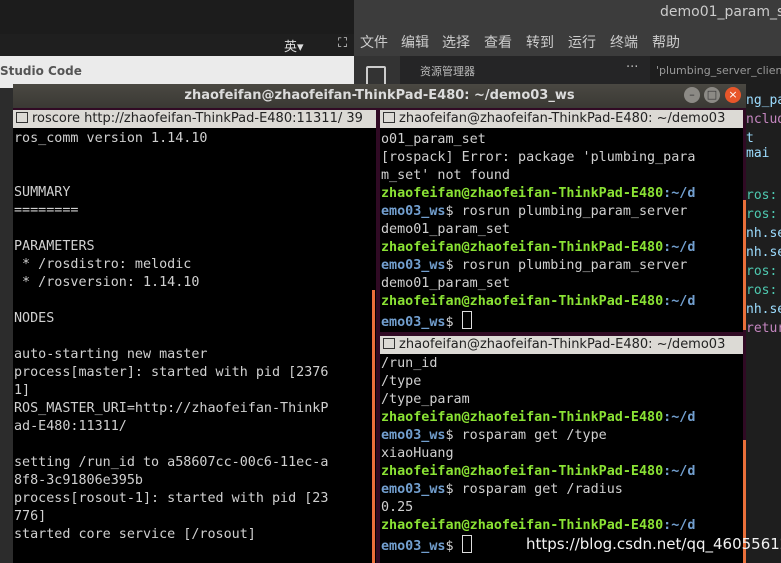  Describe the element at coordinates (718, 70) in the screenshot. I see `editor-tab: 'plumbing_server_client` at that location.